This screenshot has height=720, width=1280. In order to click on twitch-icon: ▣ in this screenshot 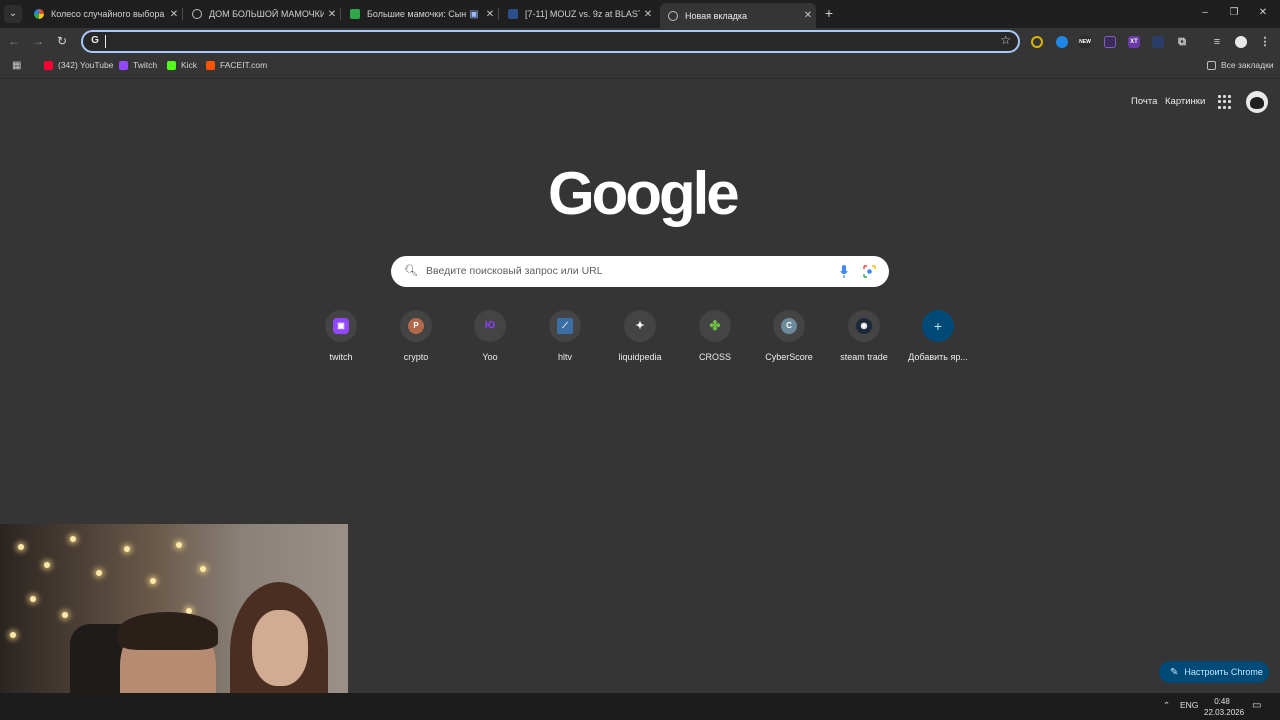, I will do `click(341, 326)`.